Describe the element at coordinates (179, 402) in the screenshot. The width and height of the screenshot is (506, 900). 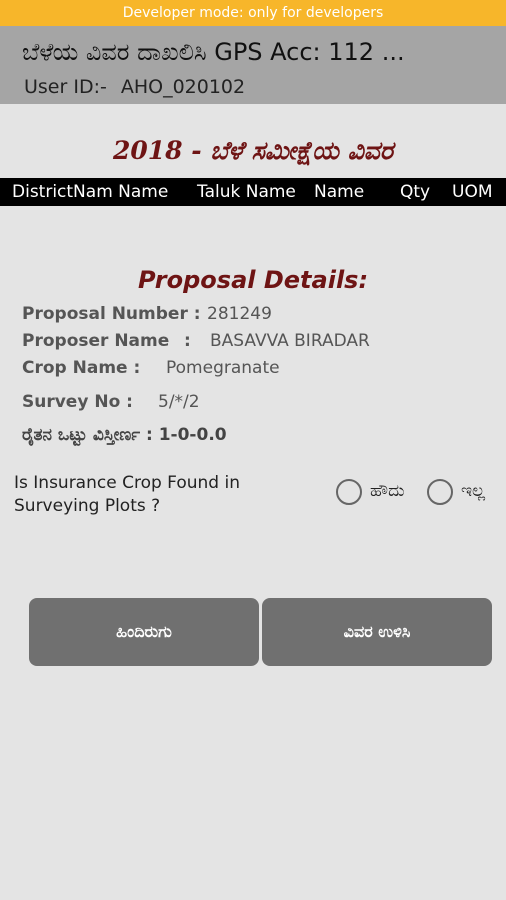
I see `survey-no-value: 5/*/2` at that location.